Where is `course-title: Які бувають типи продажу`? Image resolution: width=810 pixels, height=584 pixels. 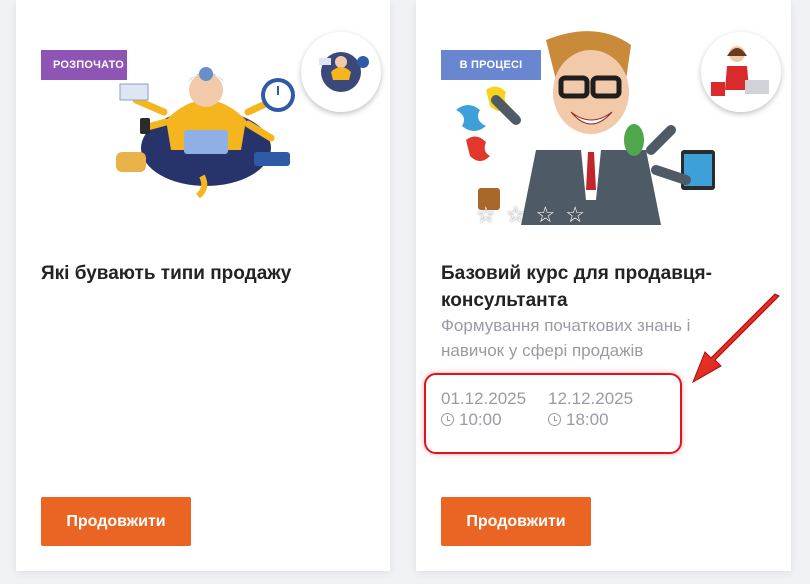
course-title: Які бувають типи продажу is located at coordinates (206, 273).